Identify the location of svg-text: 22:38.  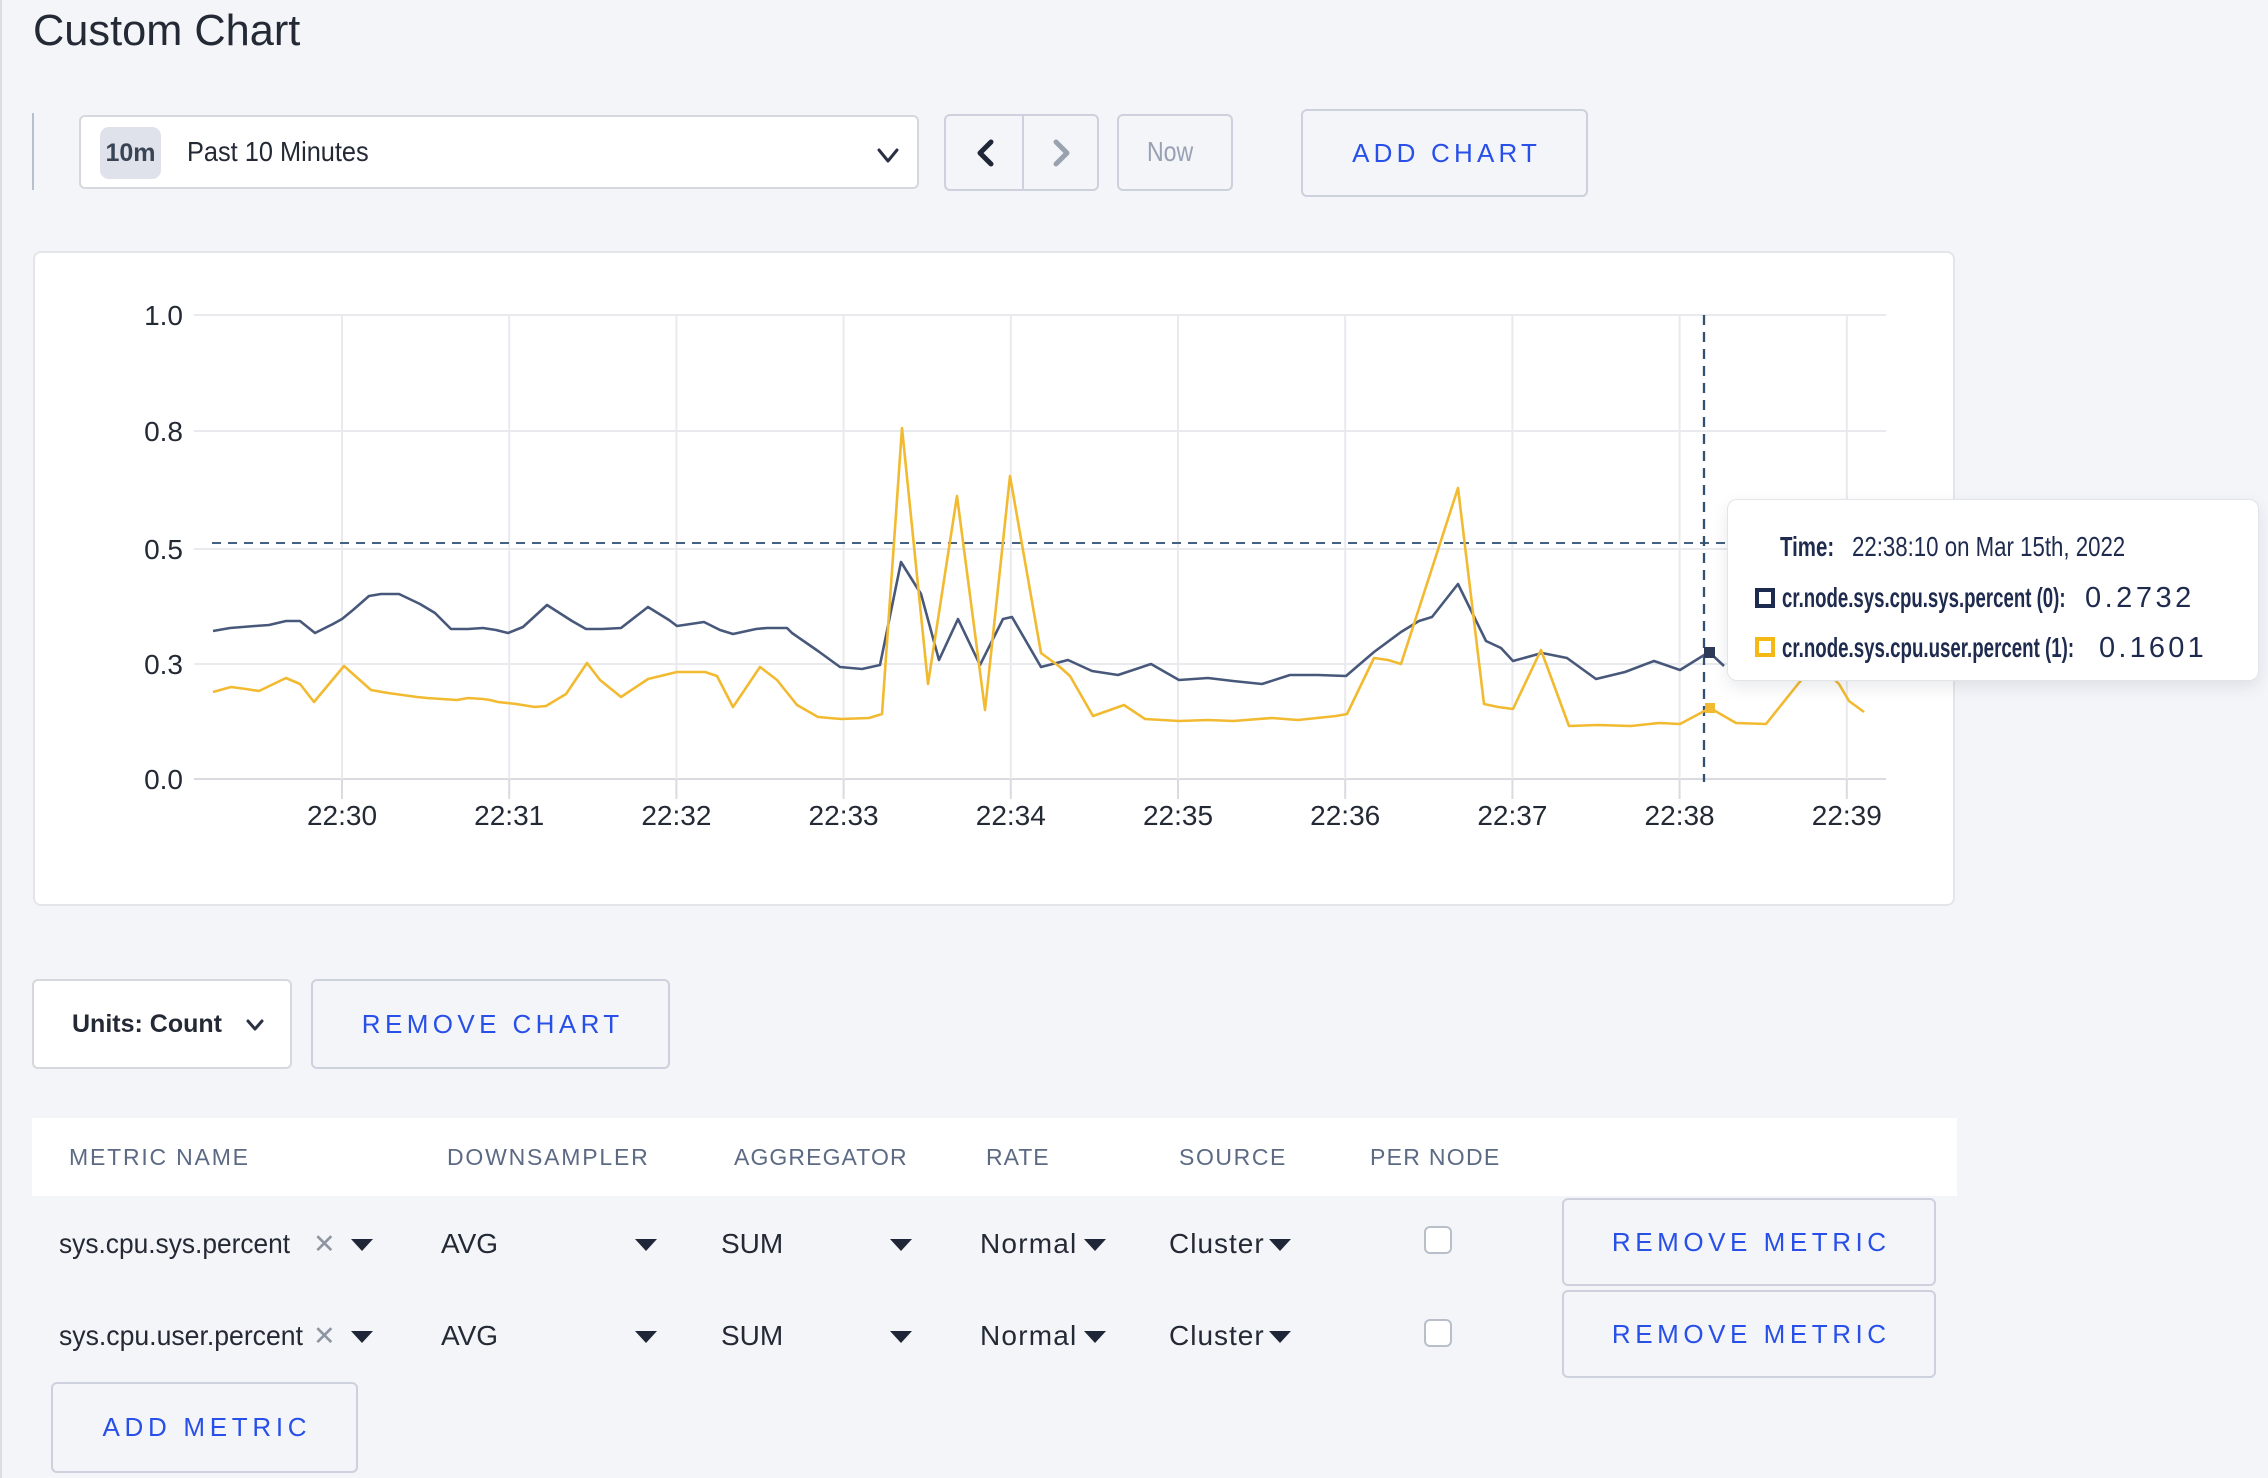
(1680, 815).